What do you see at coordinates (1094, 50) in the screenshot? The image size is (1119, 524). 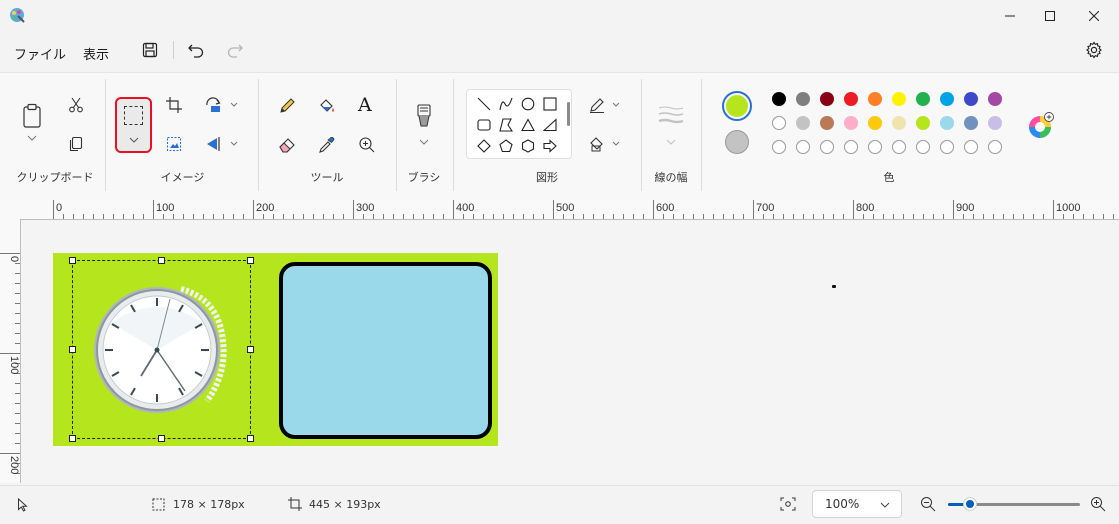 I see `settings-button` at bounding box center [1094, 50].